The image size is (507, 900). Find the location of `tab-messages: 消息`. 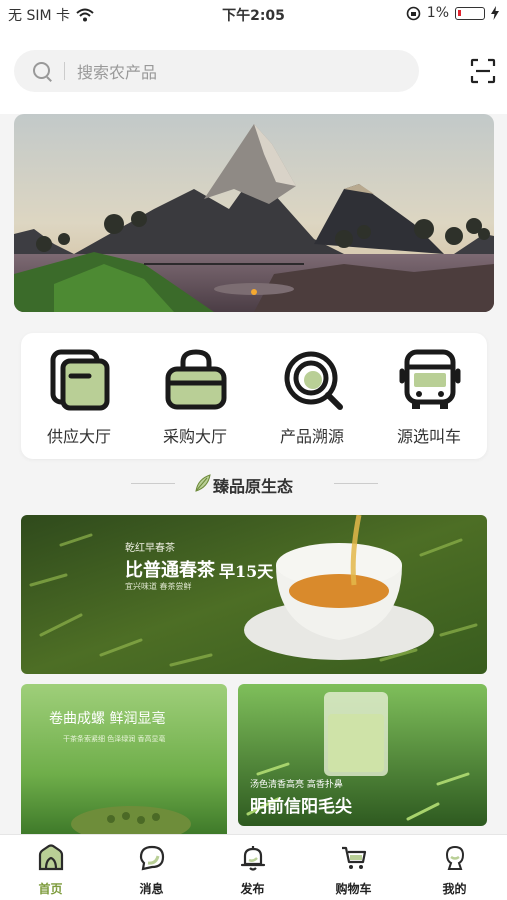

tab-messages: 消息 is located at coordinates (151, 867).